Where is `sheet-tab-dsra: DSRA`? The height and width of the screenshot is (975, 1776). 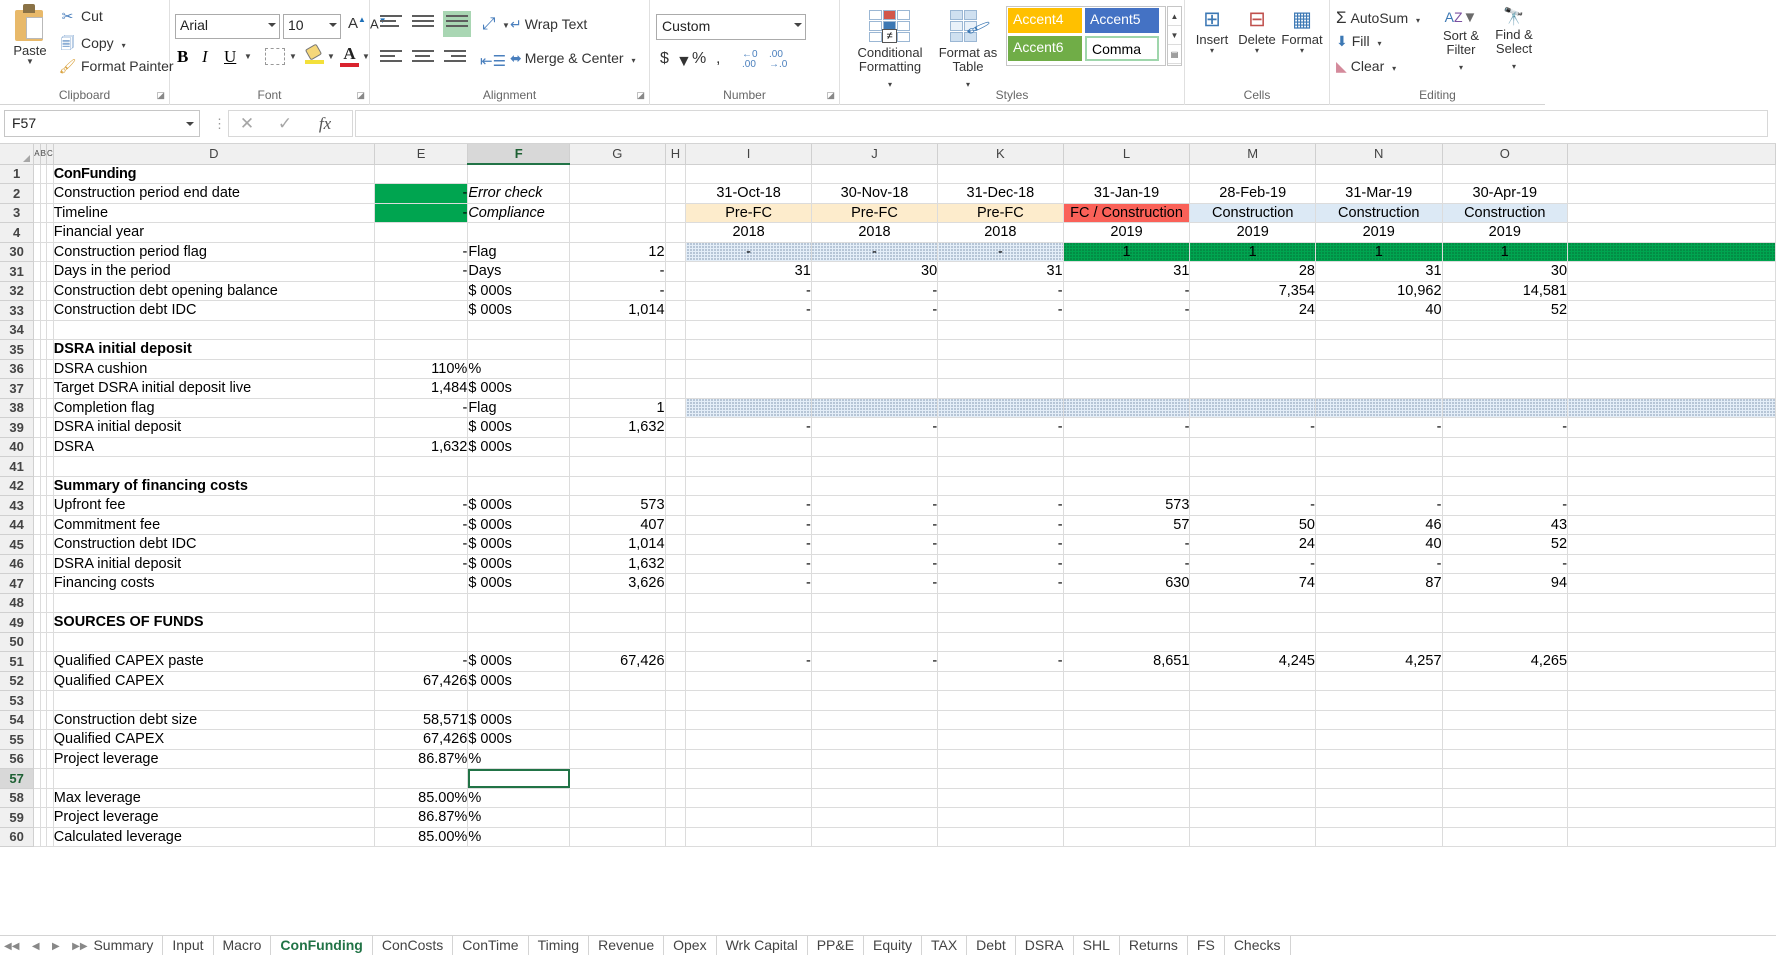
sheet-tab-dsra: DSRA is located at coordinates (1045, 945).